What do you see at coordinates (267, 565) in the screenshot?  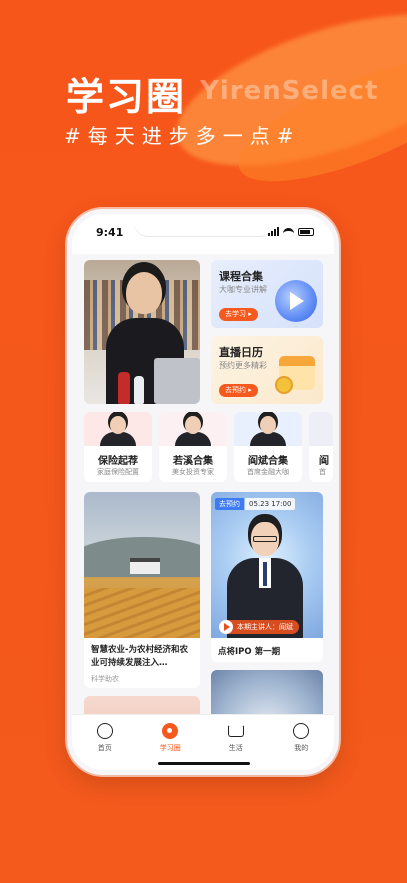 I see `live-thumbnail` at bounding box center [267, 565].